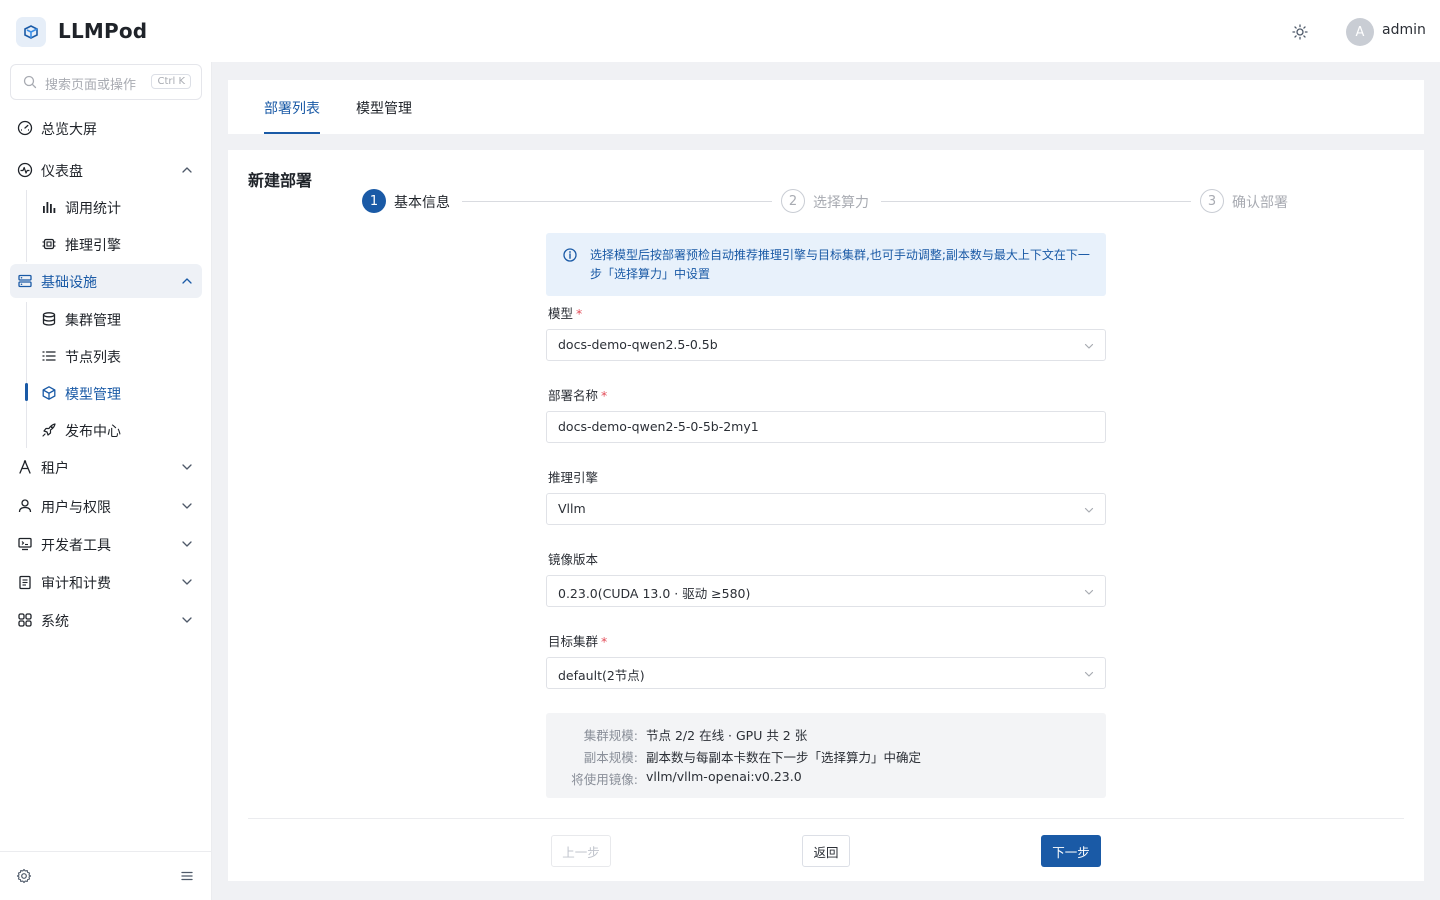 This screenshot has height=900, width=1440. I want to click on search-input: 搜索页面或操作 Ctrl K, so click(106, 82).